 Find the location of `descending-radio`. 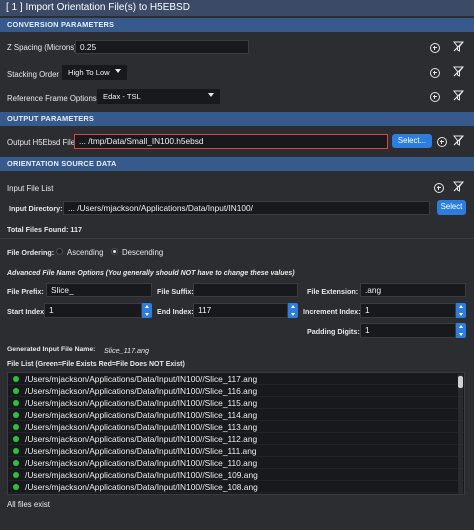

descending-radio is located at coordinates (114, 251).